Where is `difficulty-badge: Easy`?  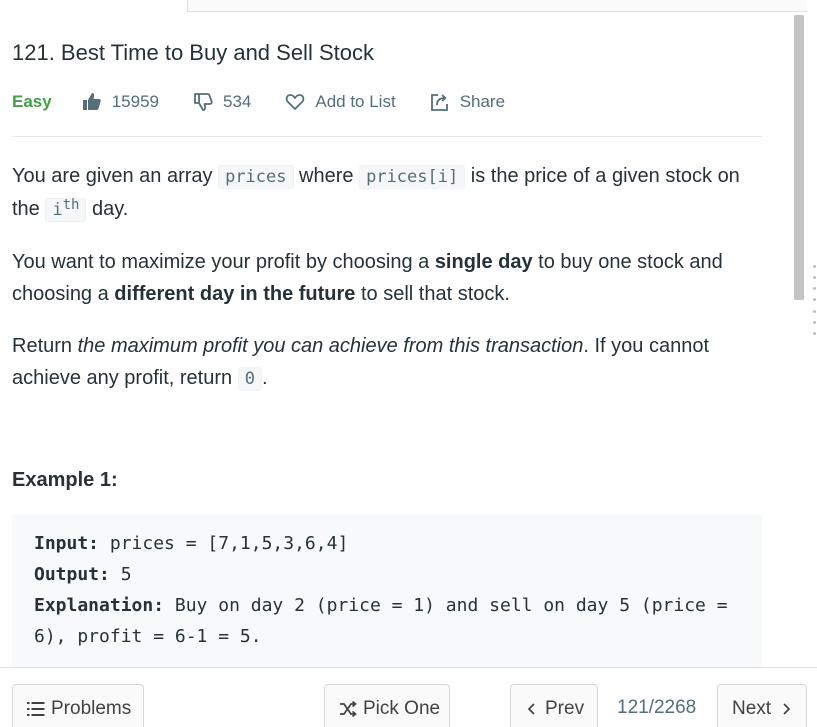 difficulty-badge: Easy is located at coordinates (32, 101).